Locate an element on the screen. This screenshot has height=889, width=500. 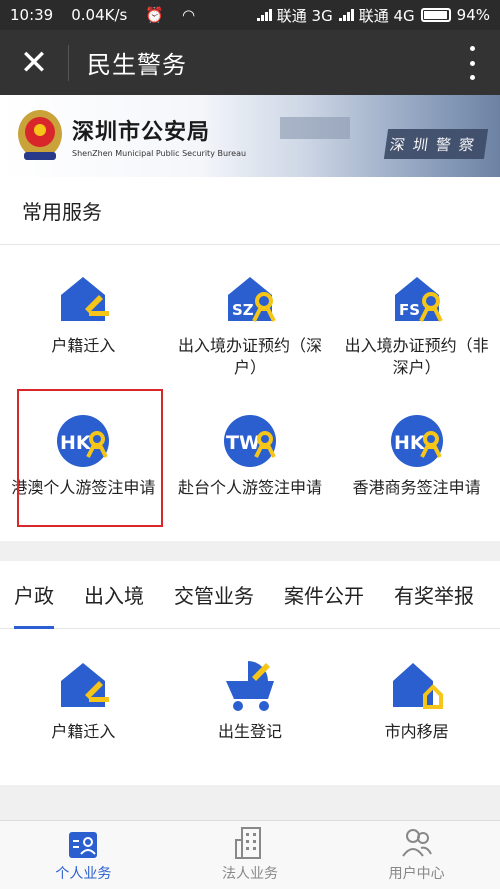
section-gap is located at coordinates (250, 551).